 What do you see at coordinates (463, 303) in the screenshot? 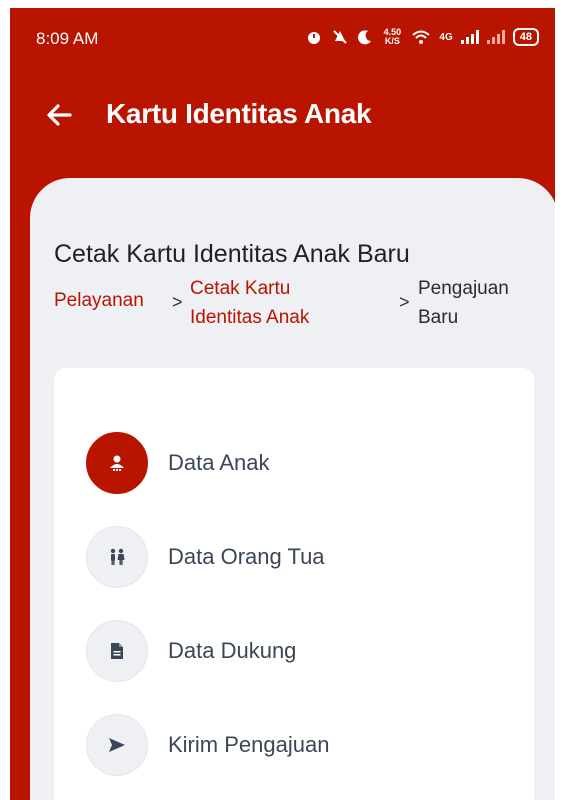
I see `breadcrumb-current: Pengajuan Baru` at bounding box center [463, 303].